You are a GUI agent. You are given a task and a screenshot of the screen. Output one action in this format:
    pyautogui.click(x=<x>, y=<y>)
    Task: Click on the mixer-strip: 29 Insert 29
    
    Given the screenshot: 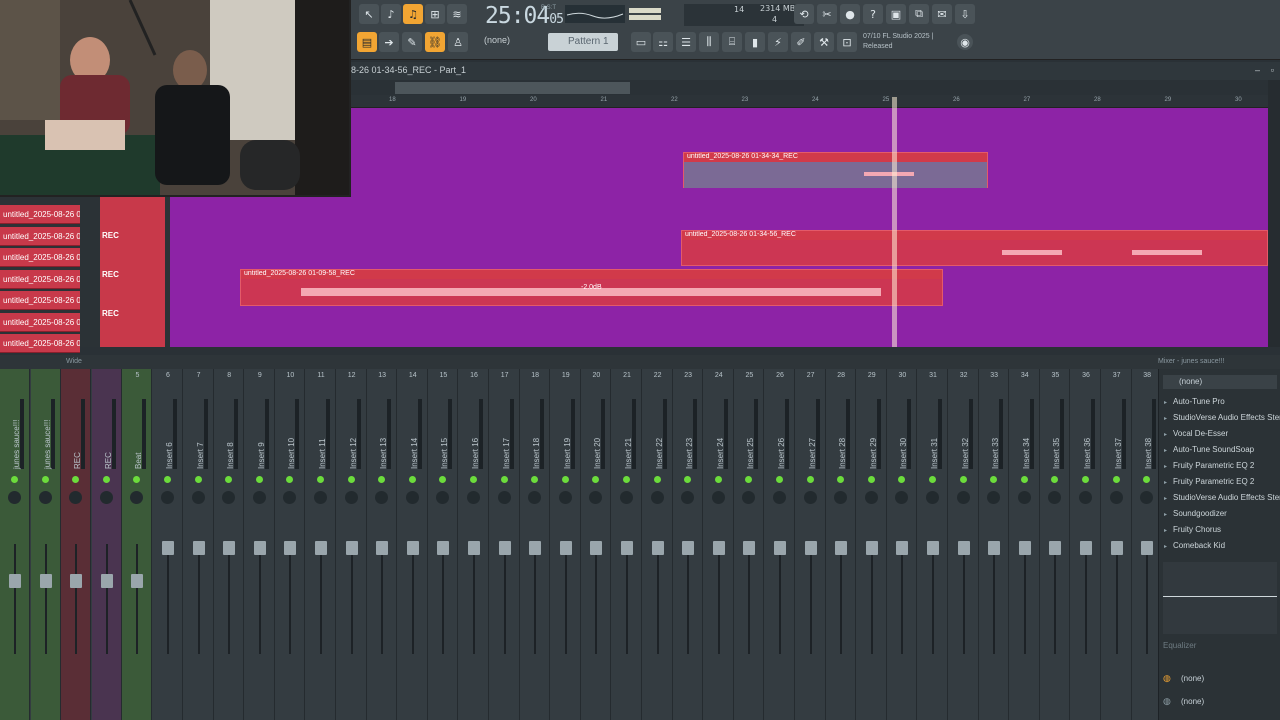 What is the action you would take?
    pyautogui.click(x=872, y=544)
    